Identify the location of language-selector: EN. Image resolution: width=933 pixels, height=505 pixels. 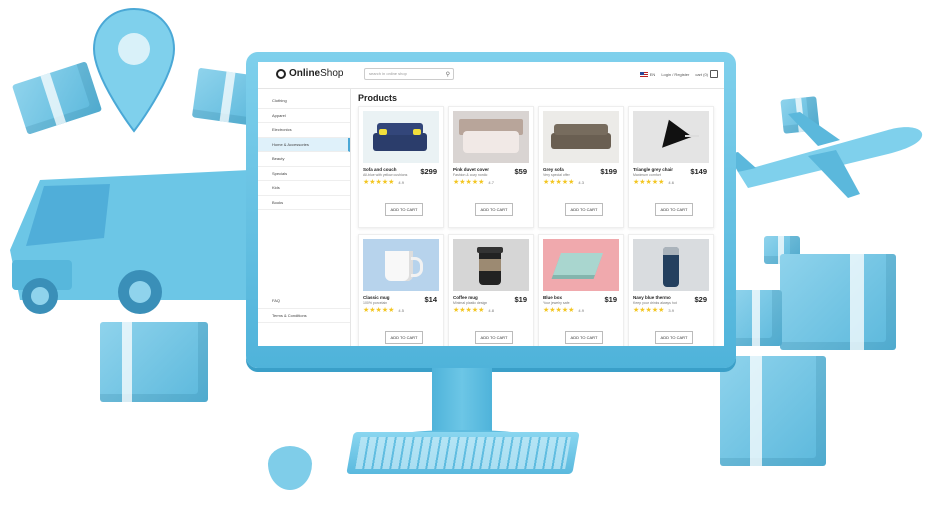
(647, 74).